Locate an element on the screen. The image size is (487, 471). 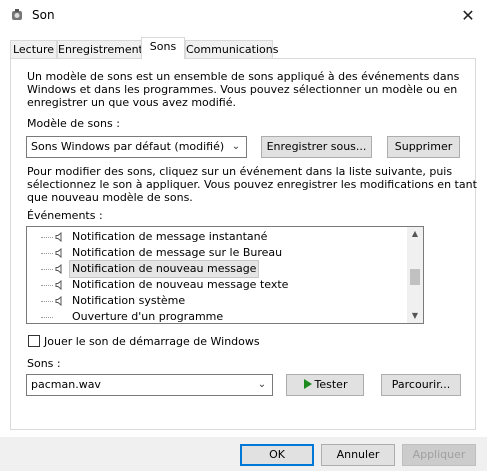
intro-line-3: enregistrer un que vous avez modifié. is located at coordinates (131, 102).